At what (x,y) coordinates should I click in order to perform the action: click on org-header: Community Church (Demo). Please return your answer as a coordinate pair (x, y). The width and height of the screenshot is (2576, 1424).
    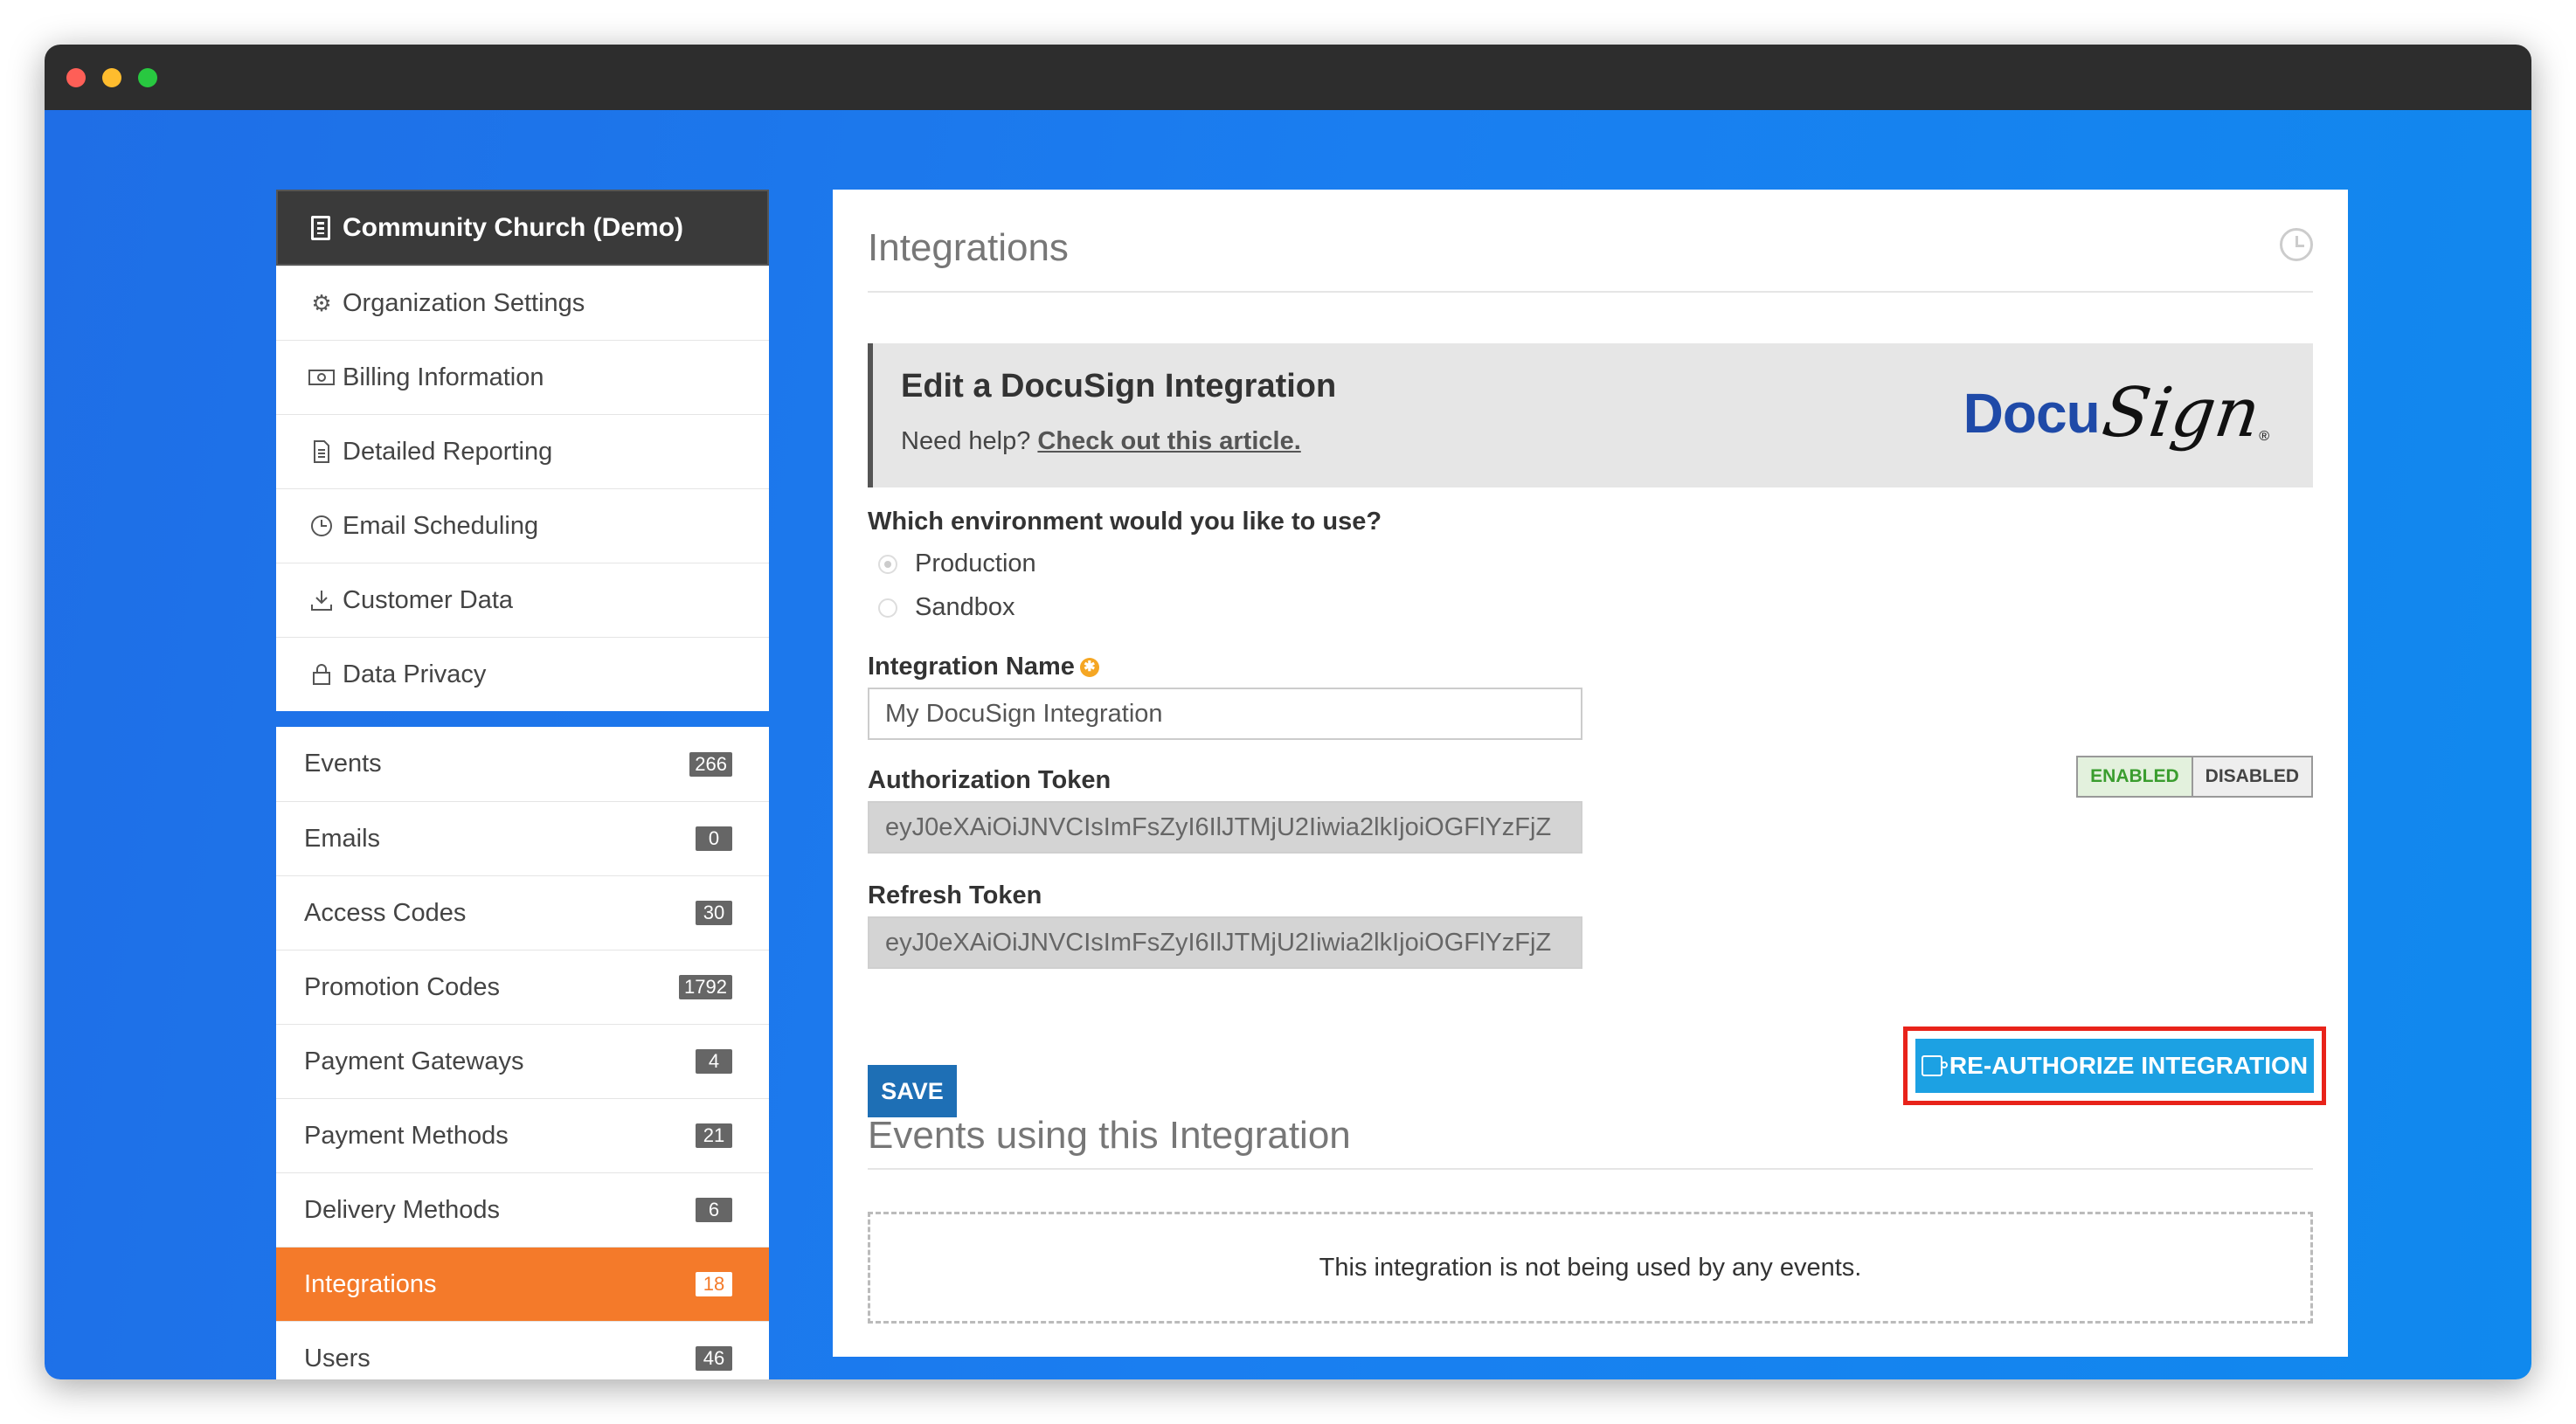
    Looking at the image, I should click on (522, 228).